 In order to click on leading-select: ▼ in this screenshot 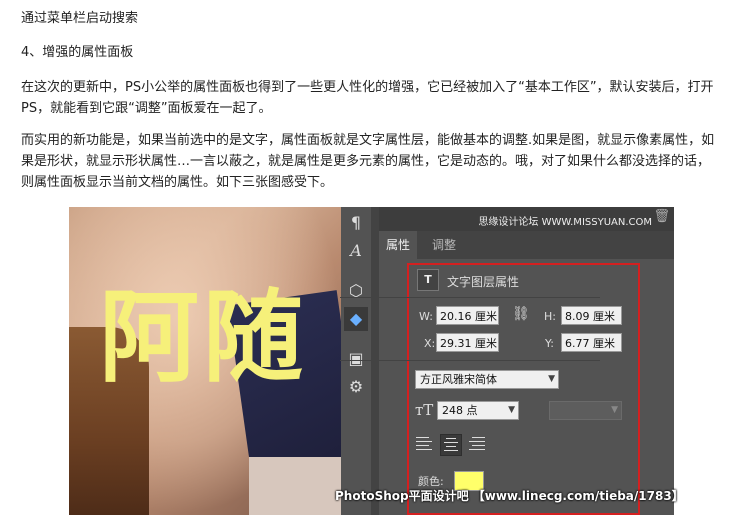, I will do `click(585, 410)`.